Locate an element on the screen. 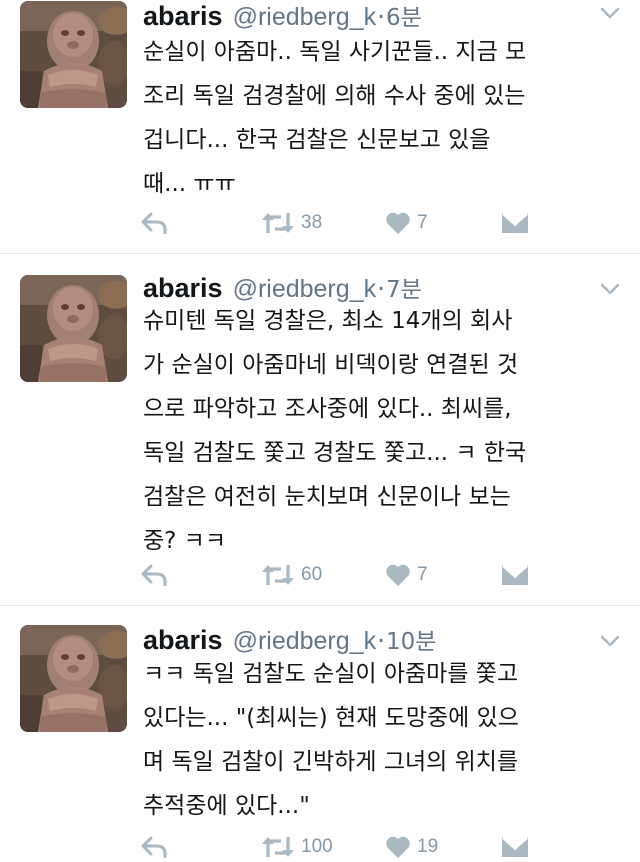  tweet-text-line: ㅋㅋ 독일 검찰도 순실이 아줌마를 쫓고 is located at coordinates (331, 674).